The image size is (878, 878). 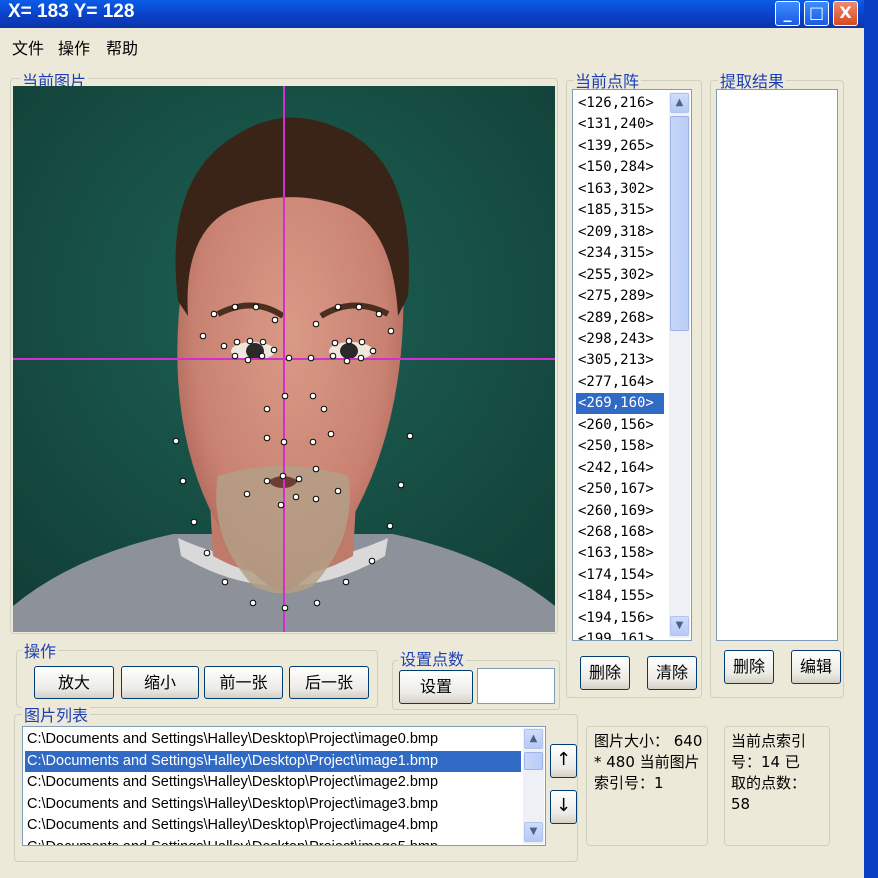 I want to click on point-item: <199,161>, so click(x=616, y=634).